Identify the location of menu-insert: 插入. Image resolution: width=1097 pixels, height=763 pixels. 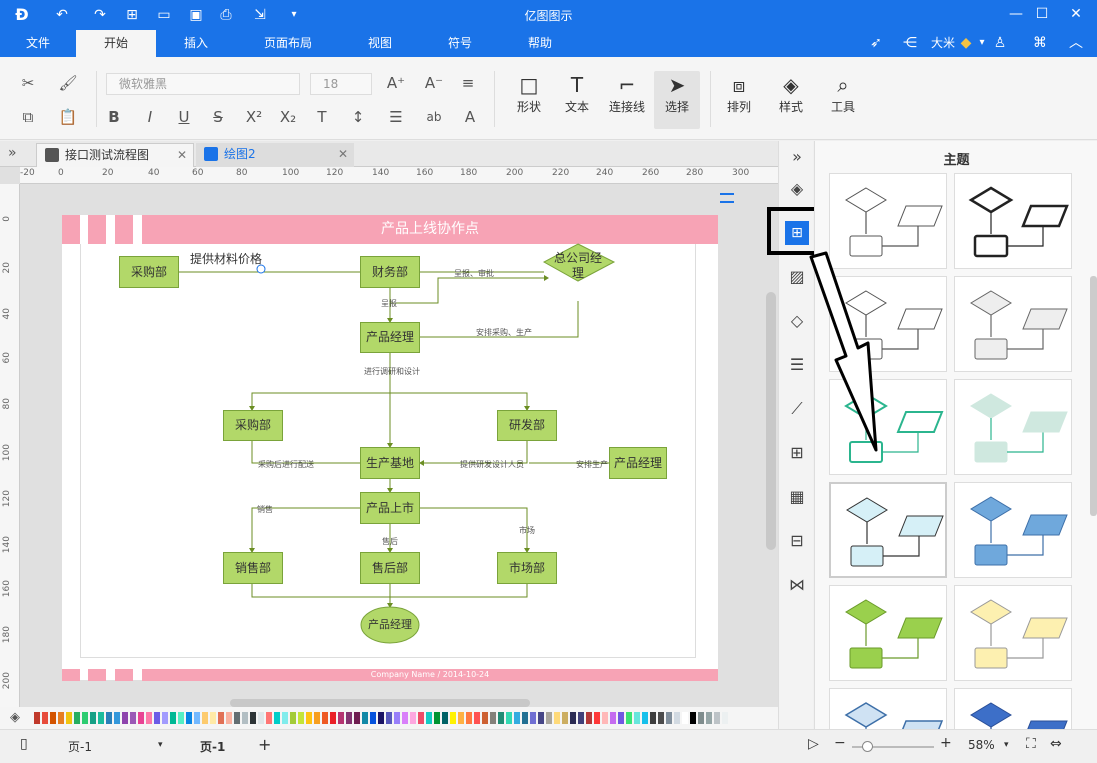
(196, 43).